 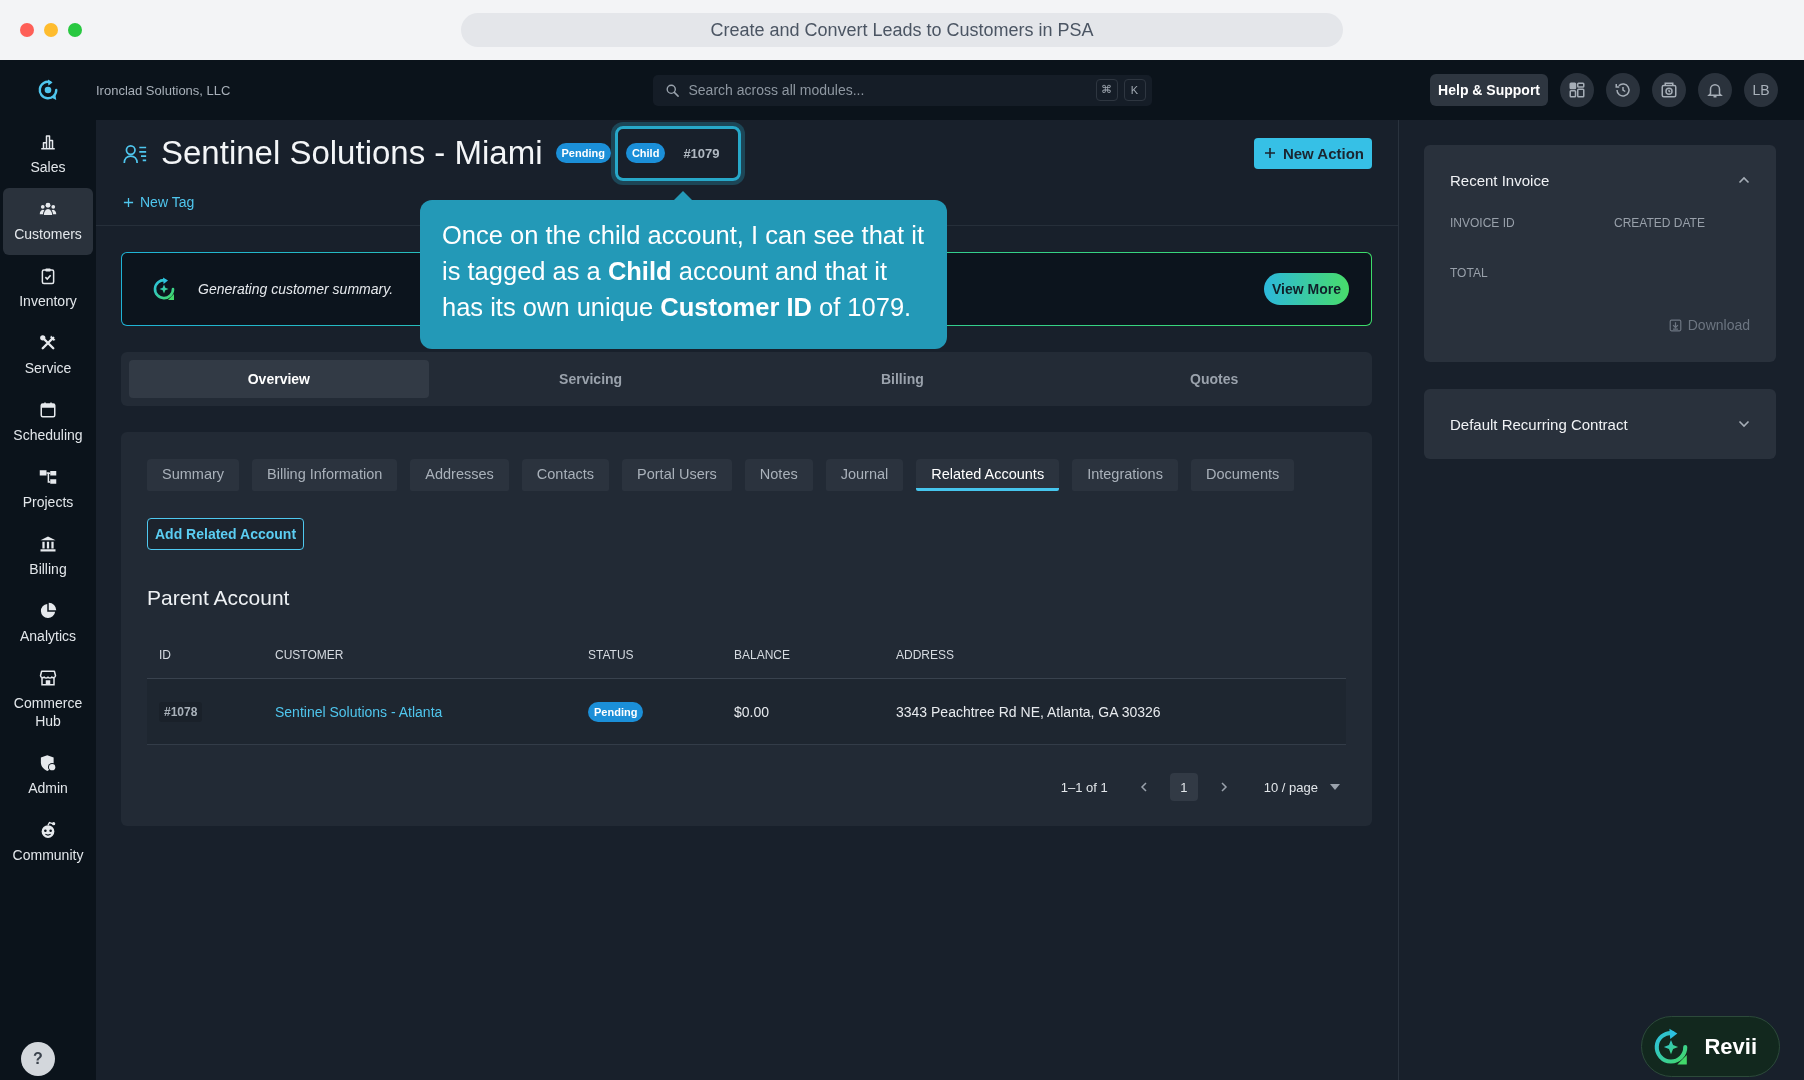 I want to click on sidebar-item: Admin, so click(x=48, y=775).